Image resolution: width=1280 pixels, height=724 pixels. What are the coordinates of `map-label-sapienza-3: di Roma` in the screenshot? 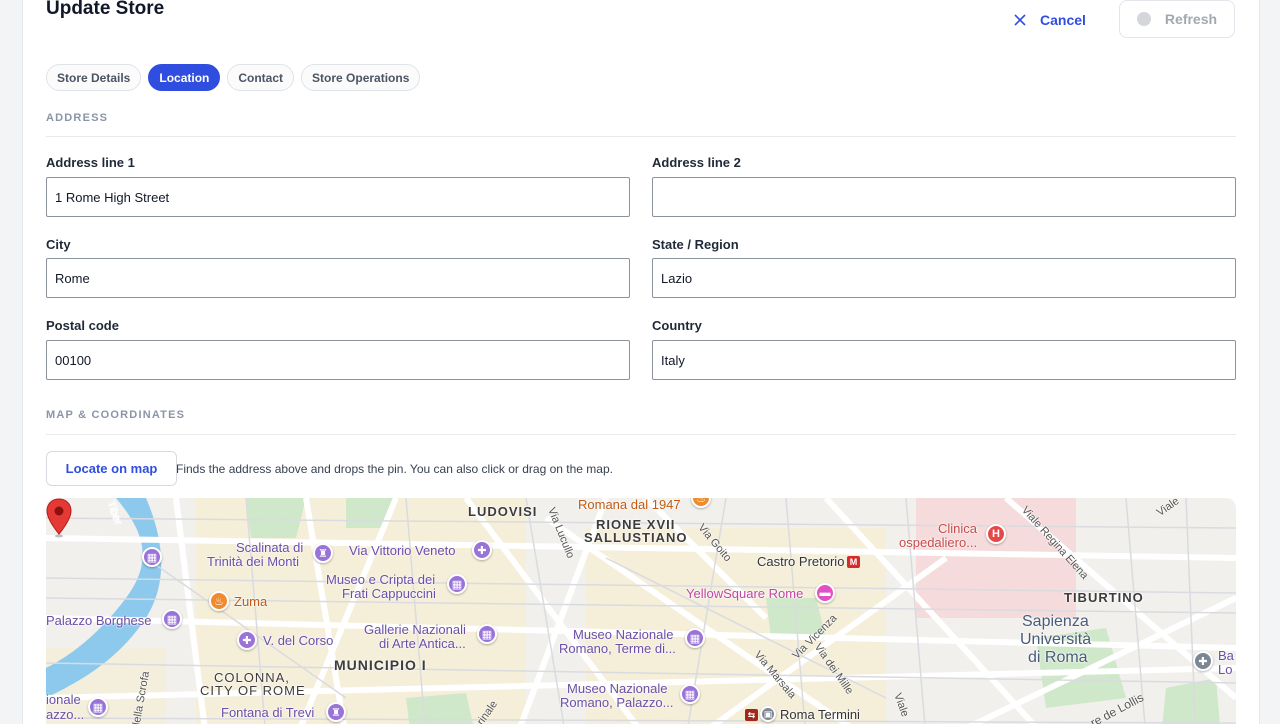 It's located at (1058, 657).